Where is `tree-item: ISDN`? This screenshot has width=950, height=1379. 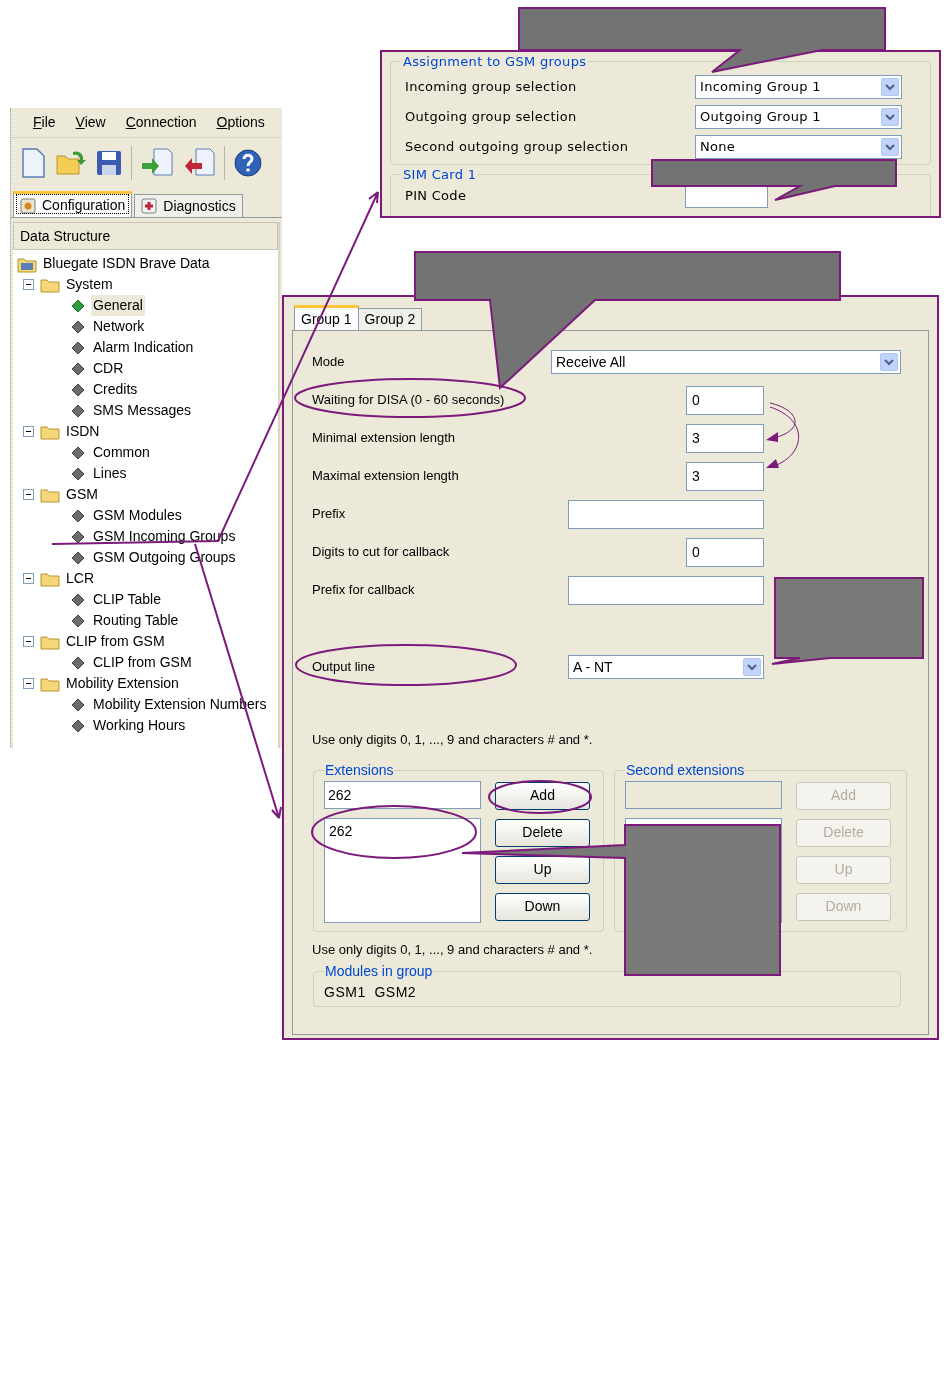 tree-item: ISDN is located at coordinates (83, 431).